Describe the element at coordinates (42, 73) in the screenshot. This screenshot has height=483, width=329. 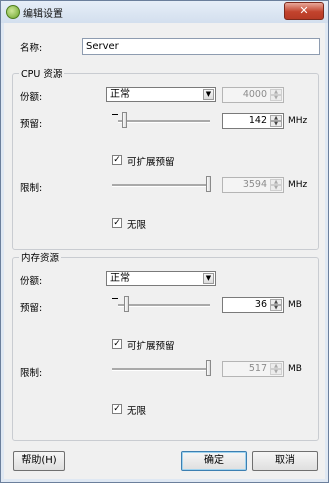
I see `cpu-group-title: CPU 资源` at that location.